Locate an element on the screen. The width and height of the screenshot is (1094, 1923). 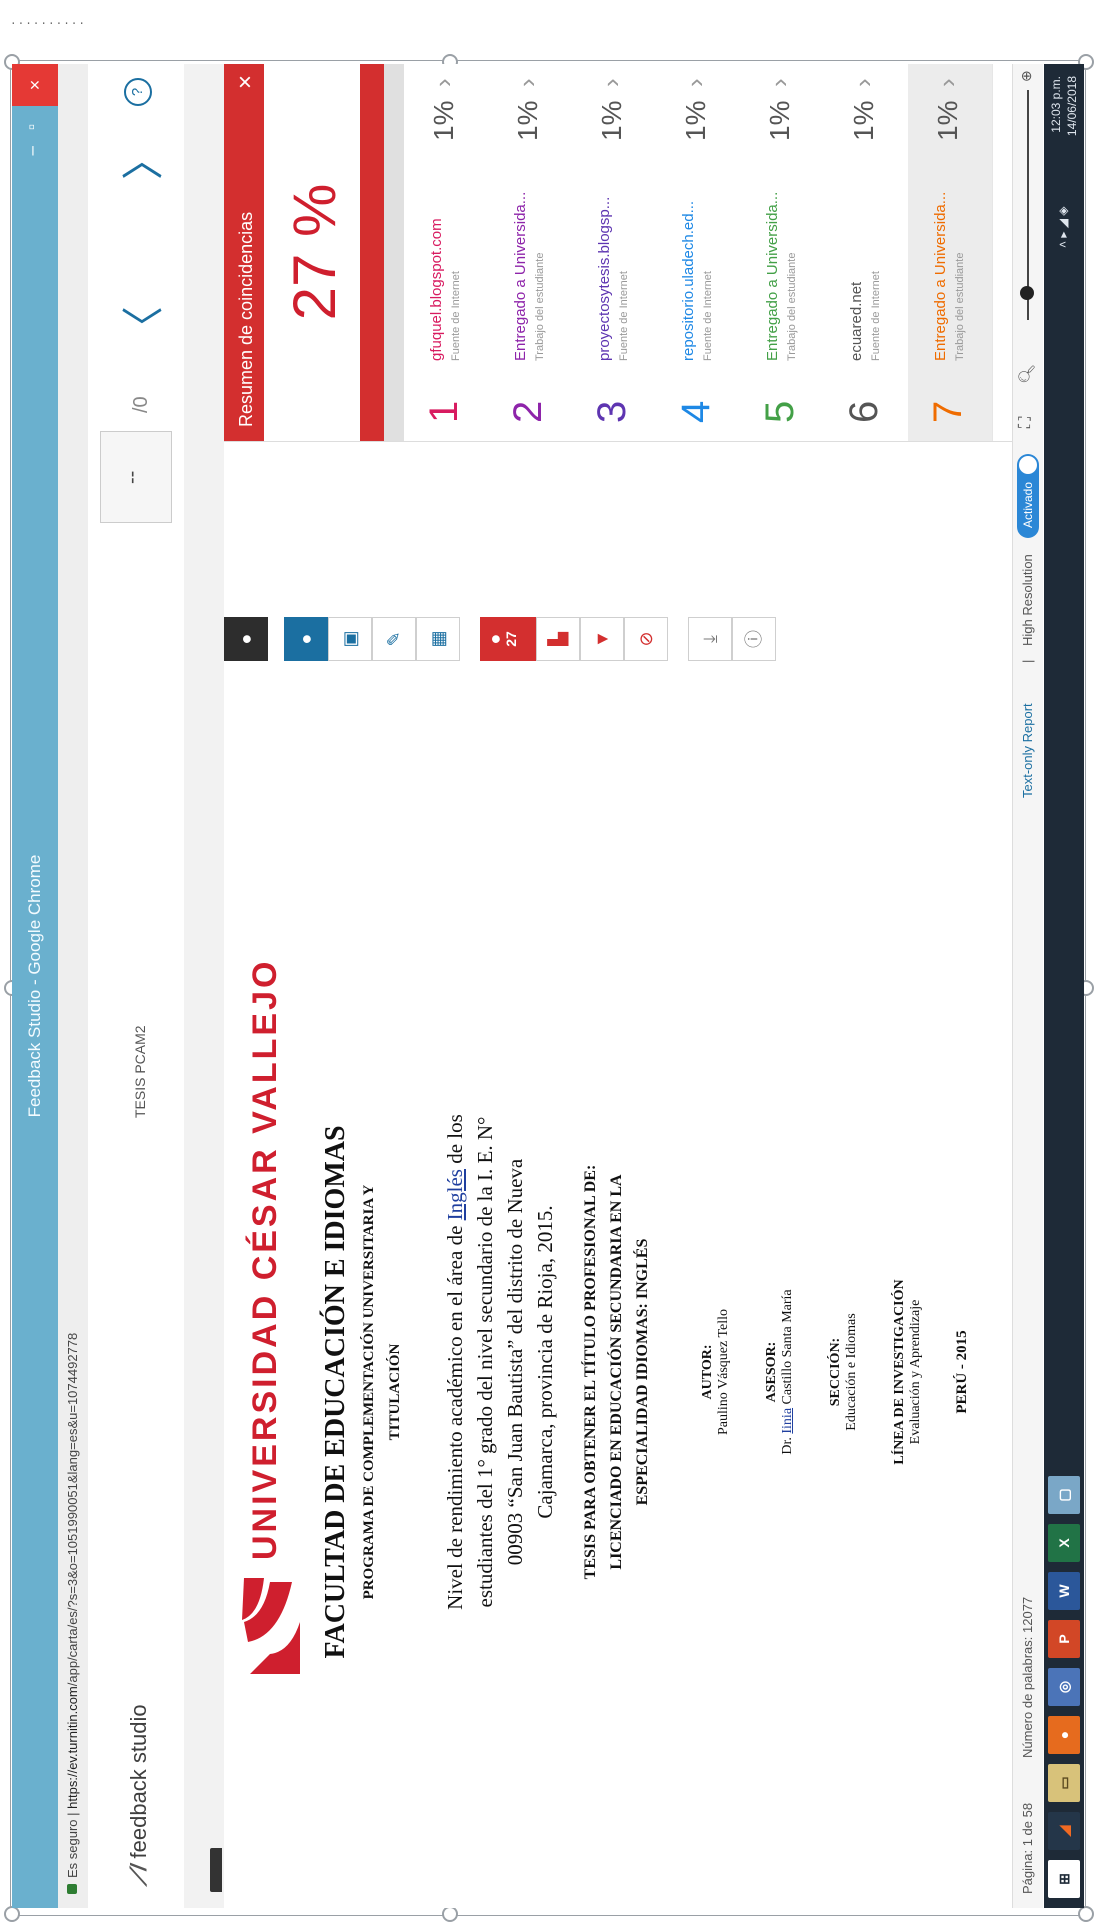
fullscreen-icon: ⛶ is located at coordinates (1026, 422).